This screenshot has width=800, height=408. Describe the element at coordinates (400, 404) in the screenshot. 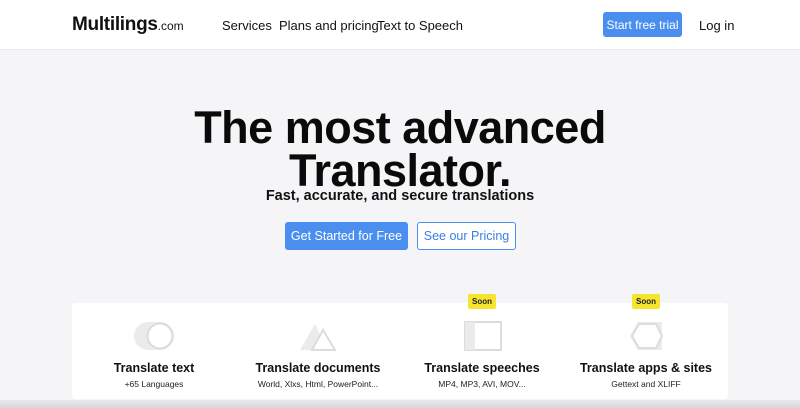

I see `page-bottom-edge` at that location.